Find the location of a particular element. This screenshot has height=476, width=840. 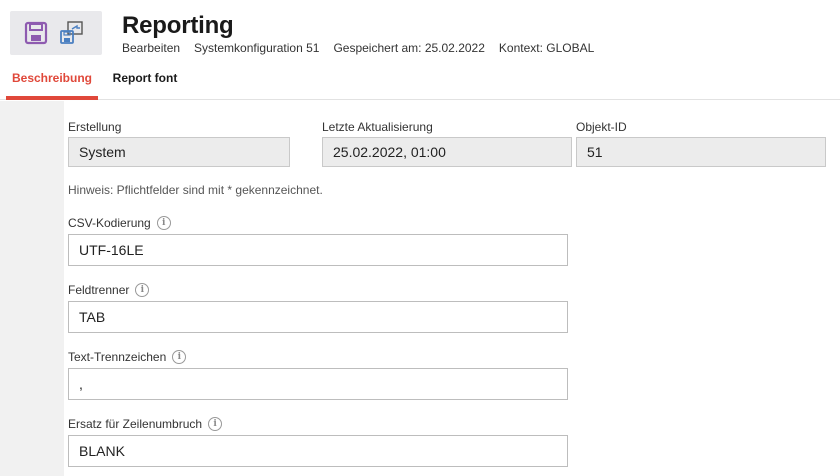

csv-kodierung-input is located at coordinates (318, 250).